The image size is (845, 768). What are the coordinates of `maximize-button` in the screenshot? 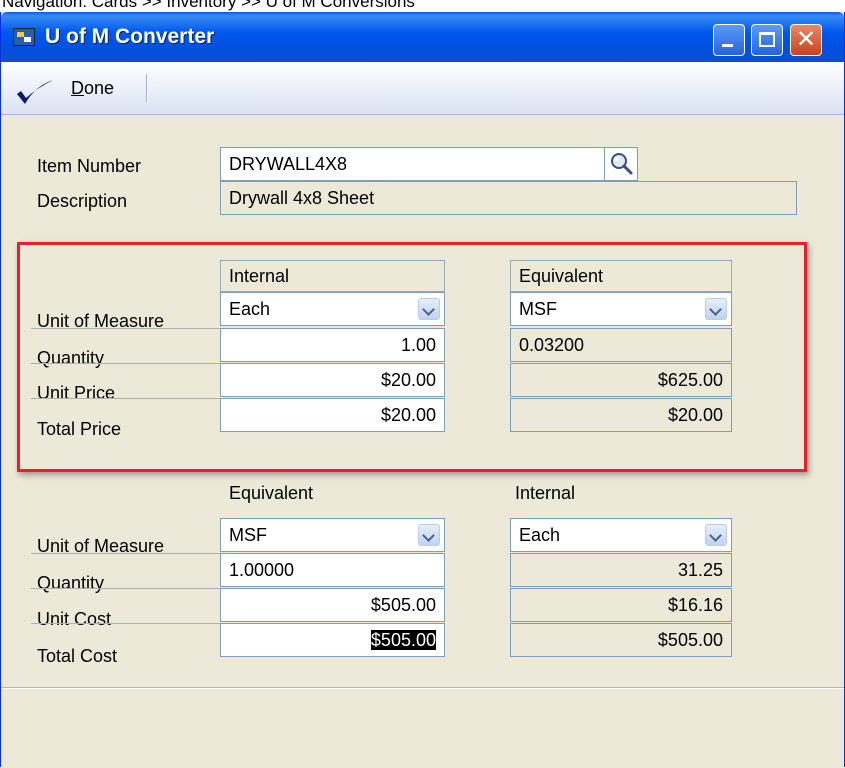 It's located at (767, 40).